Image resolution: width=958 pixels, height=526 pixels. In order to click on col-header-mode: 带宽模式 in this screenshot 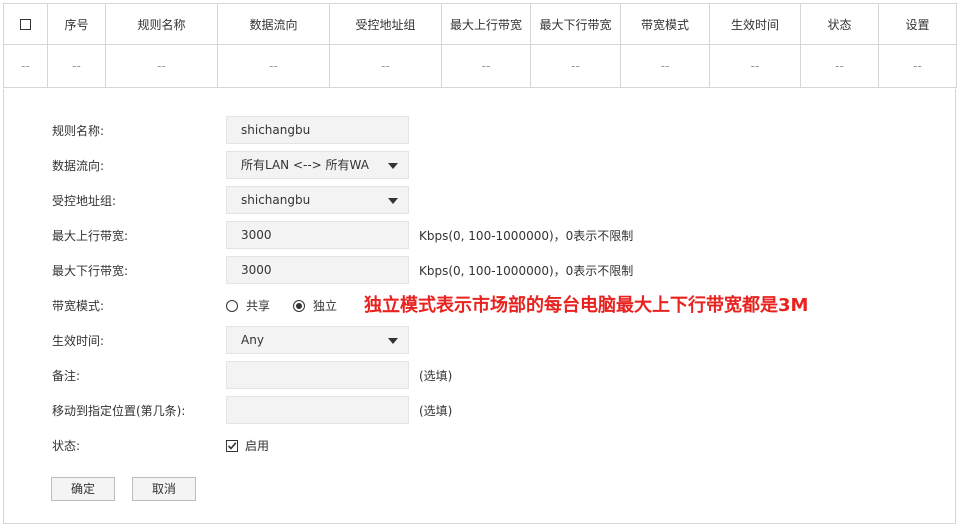, I will do `click(665, 24)`.